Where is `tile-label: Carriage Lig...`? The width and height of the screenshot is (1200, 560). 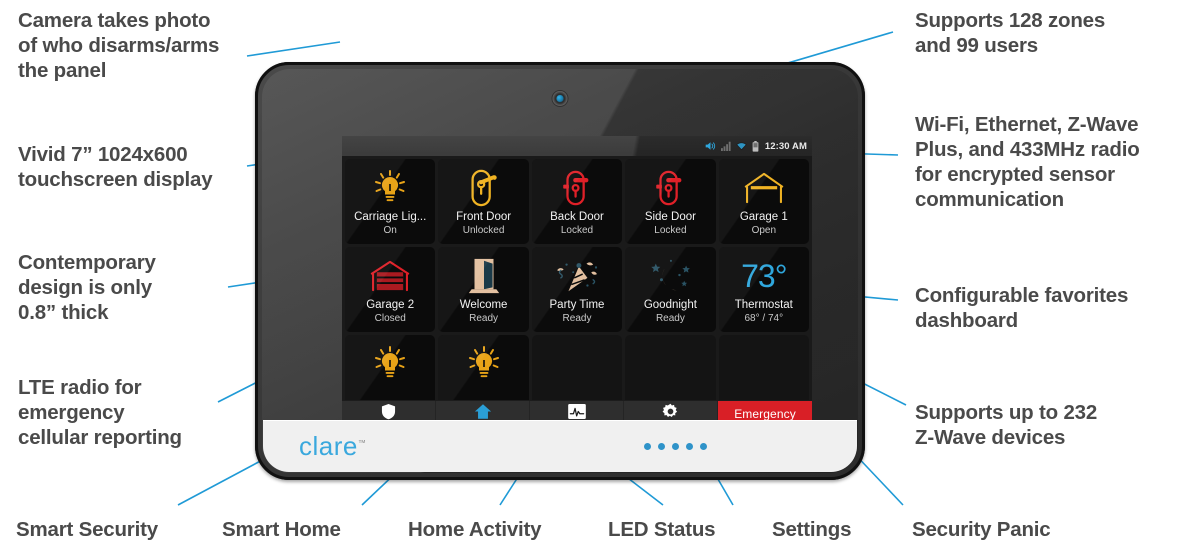
tile-label: Carriage Lig... is located at coordinates (390, 216).